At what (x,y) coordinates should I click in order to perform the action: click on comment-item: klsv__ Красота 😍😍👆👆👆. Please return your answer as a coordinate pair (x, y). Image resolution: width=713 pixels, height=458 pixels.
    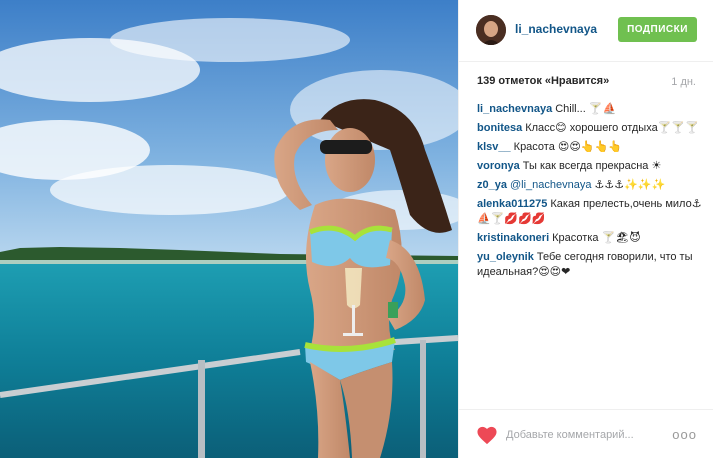
    Looking at the image, I should click on (589, 147).